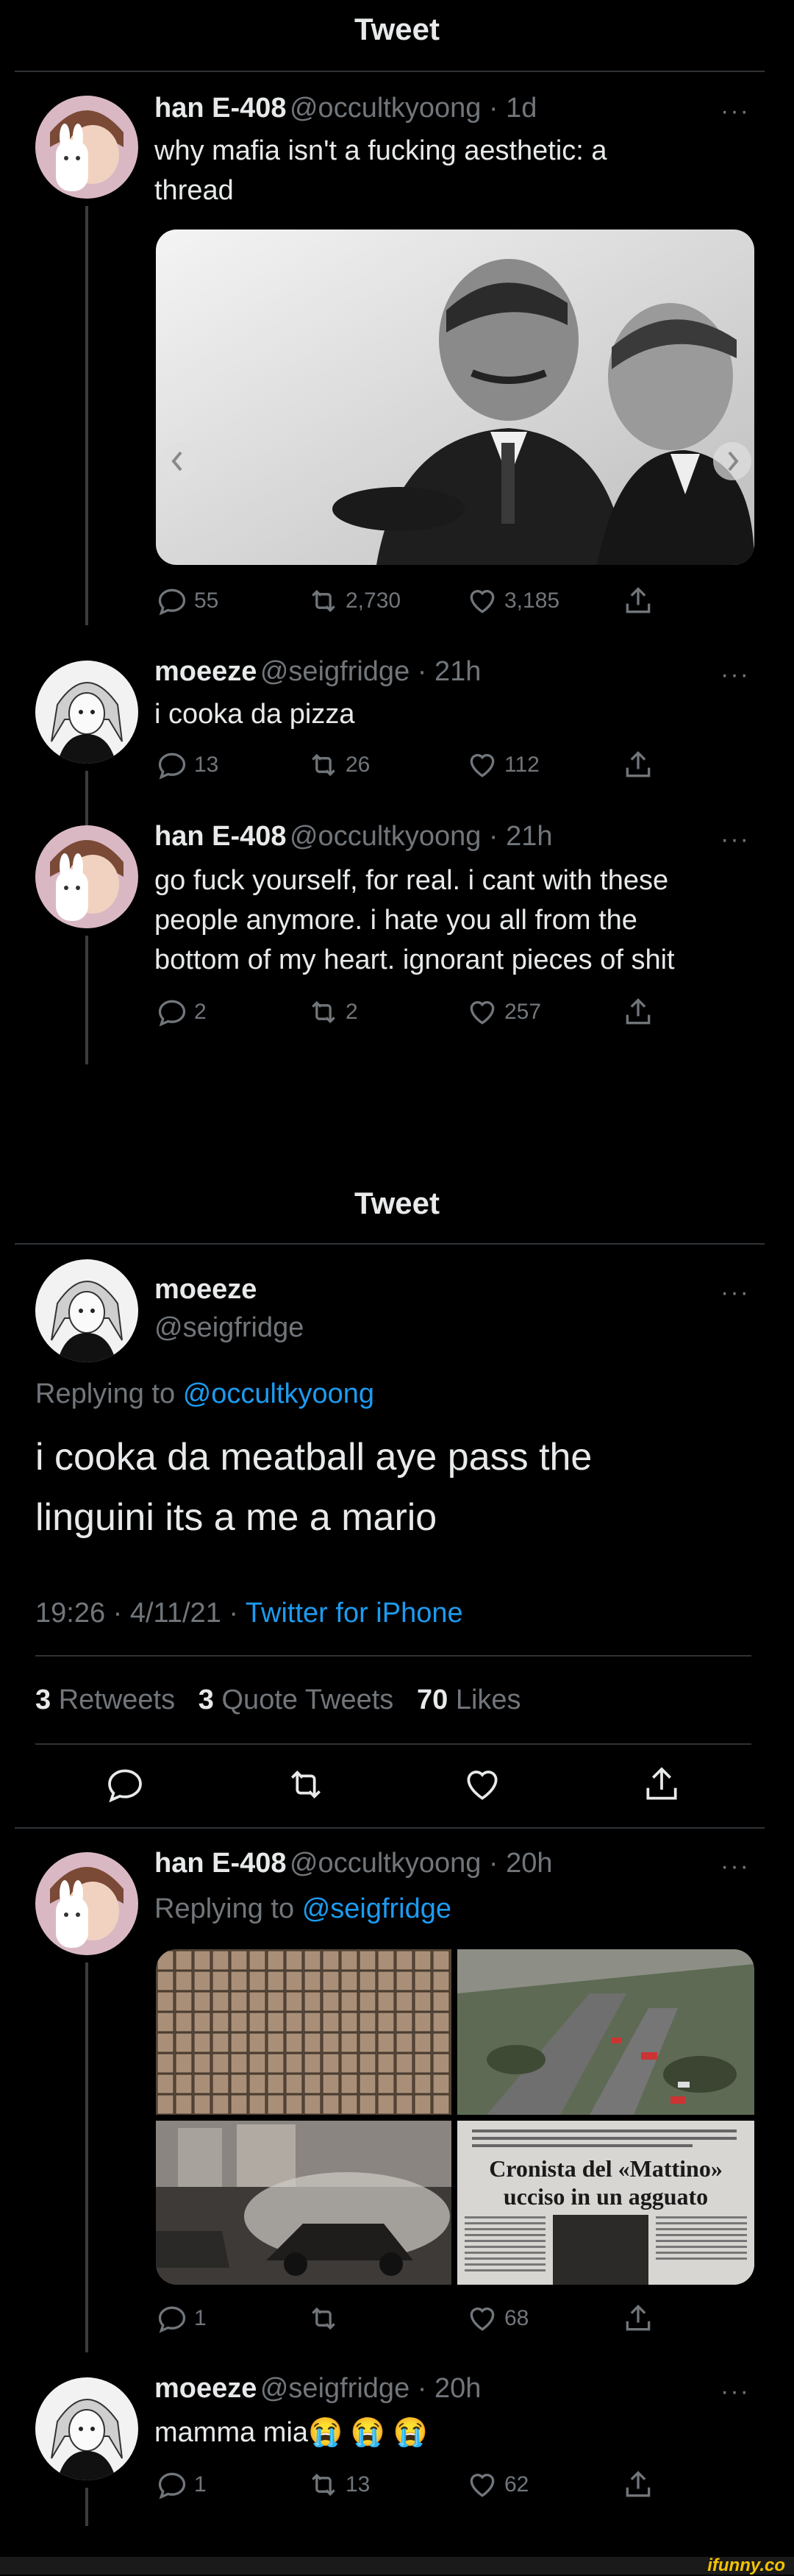 The height and width of the screenshot is (2576, 794). What do you see at coordinates (376, 1908) in the screenshot?
I see `replying-to-link: @seigfridge` at bounding box center [376, 1908].